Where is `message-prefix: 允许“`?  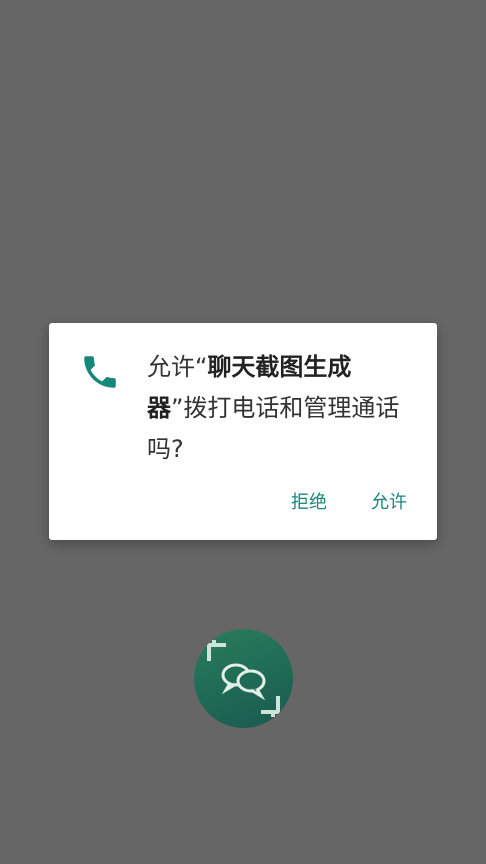
message-prefix: 允许“ is located at coordinates (177, 367).